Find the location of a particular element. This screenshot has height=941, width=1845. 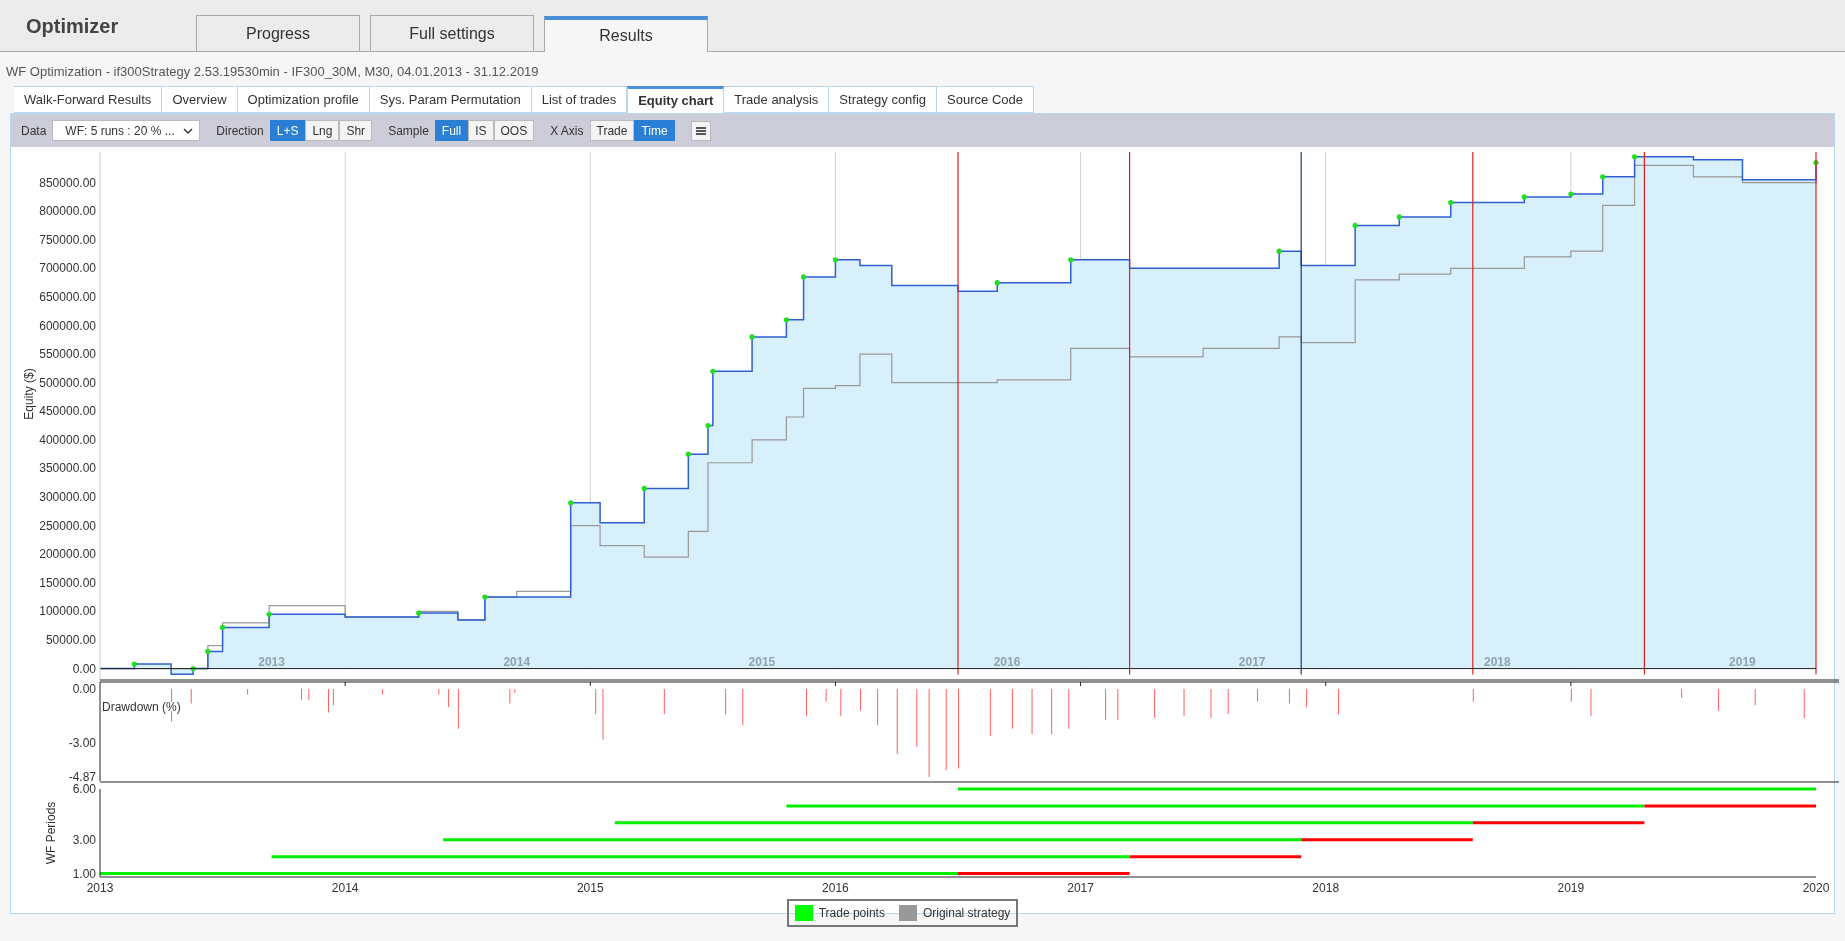

y-tick-label: 800000.00 is located at coordinates (67, 211).